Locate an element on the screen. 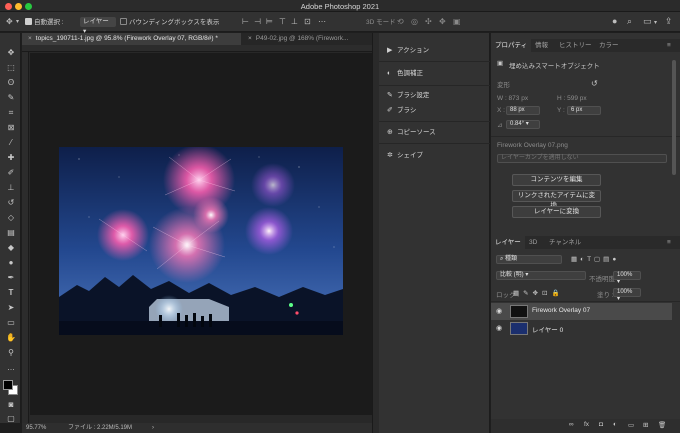 This screenshot has height=433, width=680. adjustment-layer-icon: ◐ is located at coordinates (615, 424).